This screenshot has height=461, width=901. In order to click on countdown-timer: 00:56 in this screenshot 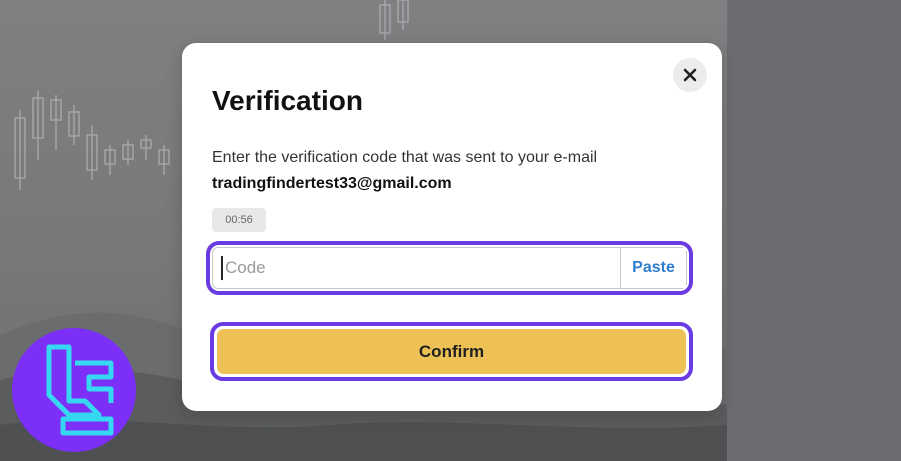, I will do `click(239, 220)`.